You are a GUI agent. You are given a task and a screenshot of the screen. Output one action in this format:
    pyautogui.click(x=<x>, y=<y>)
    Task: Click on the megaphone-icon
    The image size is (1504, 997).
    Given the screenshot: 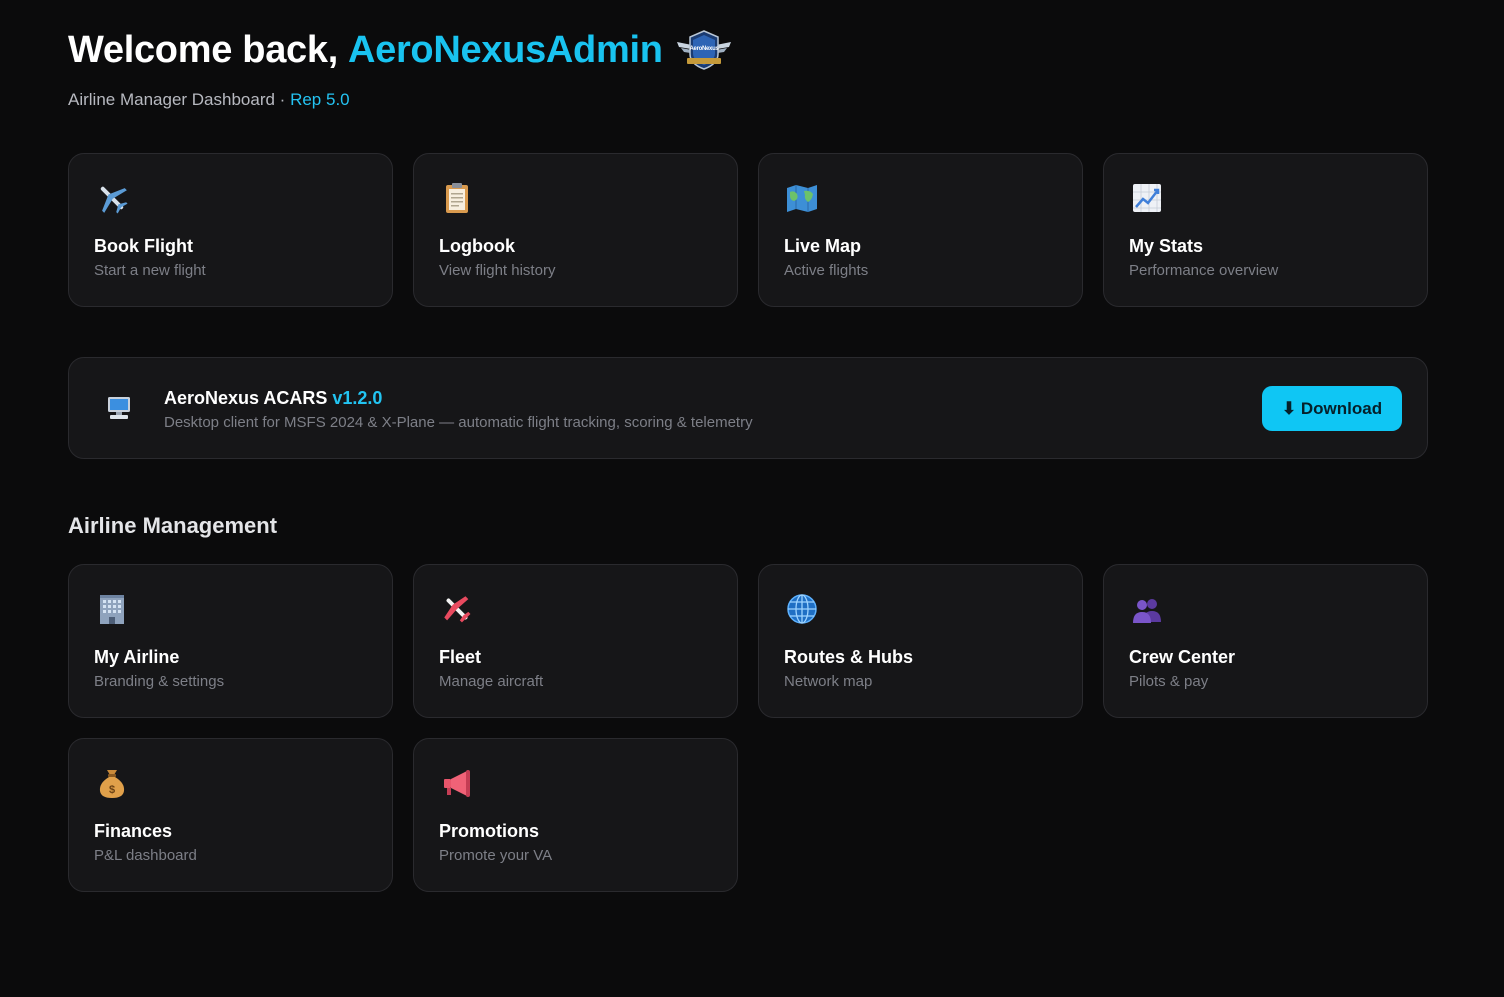 What is the action you would take?
    pyautogui.click(x=457, y=783)
    